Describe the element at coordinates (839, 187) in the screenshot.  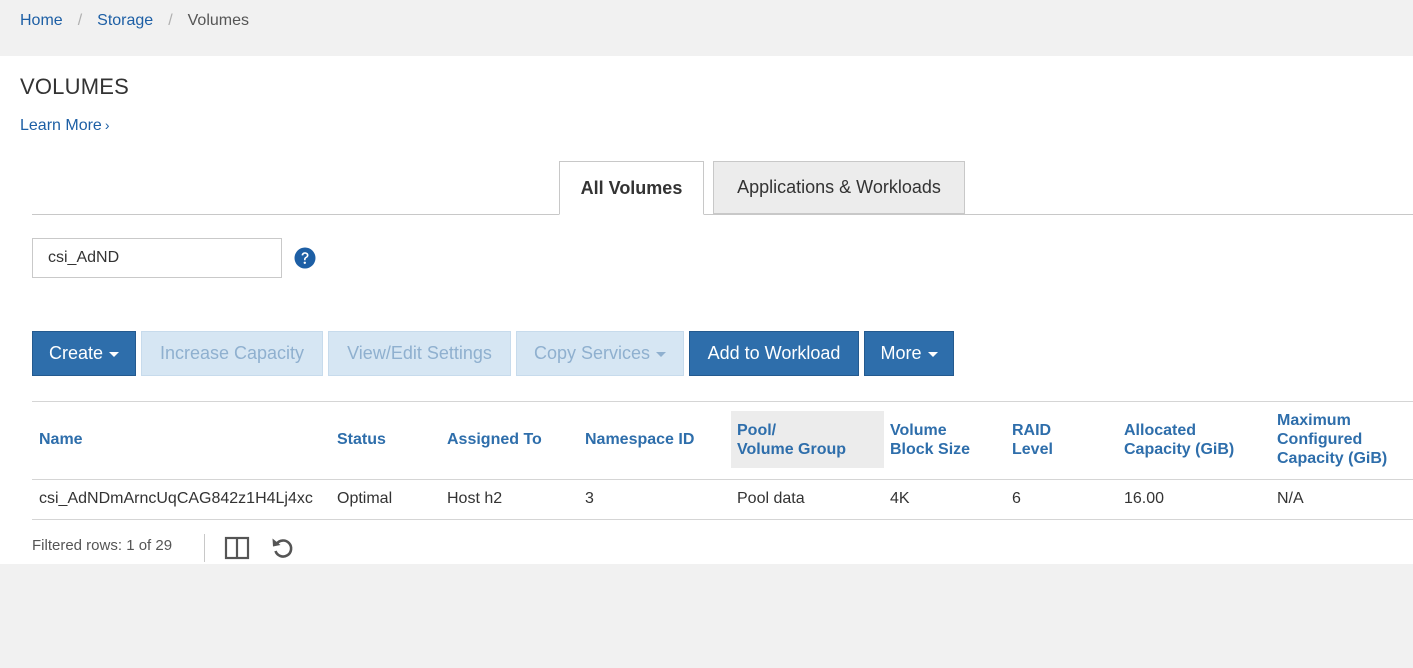
I see `tab-applications-workloads: Applications & Workloads` at that location.